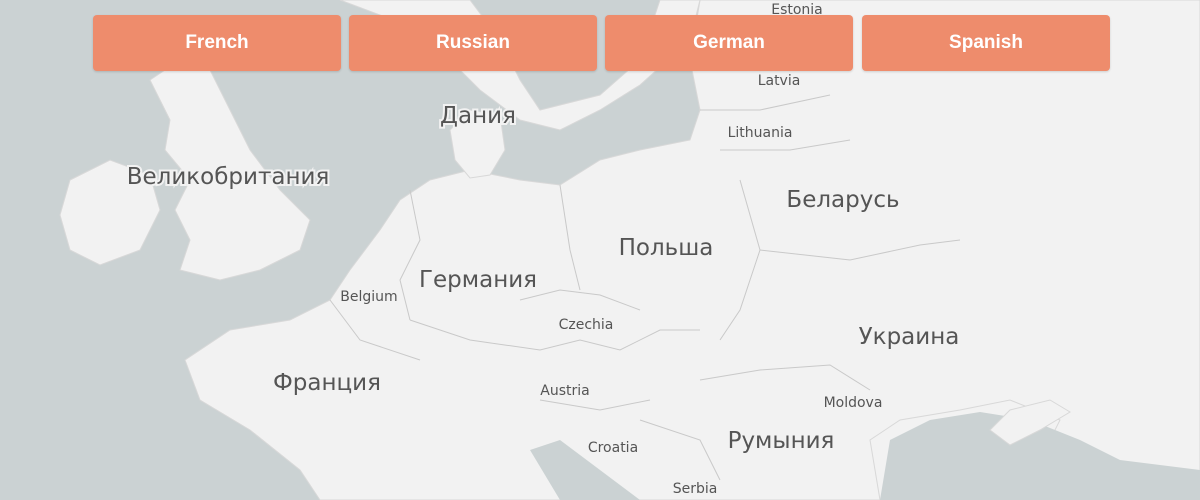 This screenshot has width=1200, height=500. Describe the element at coordinates (368, 297) in the screenshot. I see `label-belgium: Belgium` at that location.